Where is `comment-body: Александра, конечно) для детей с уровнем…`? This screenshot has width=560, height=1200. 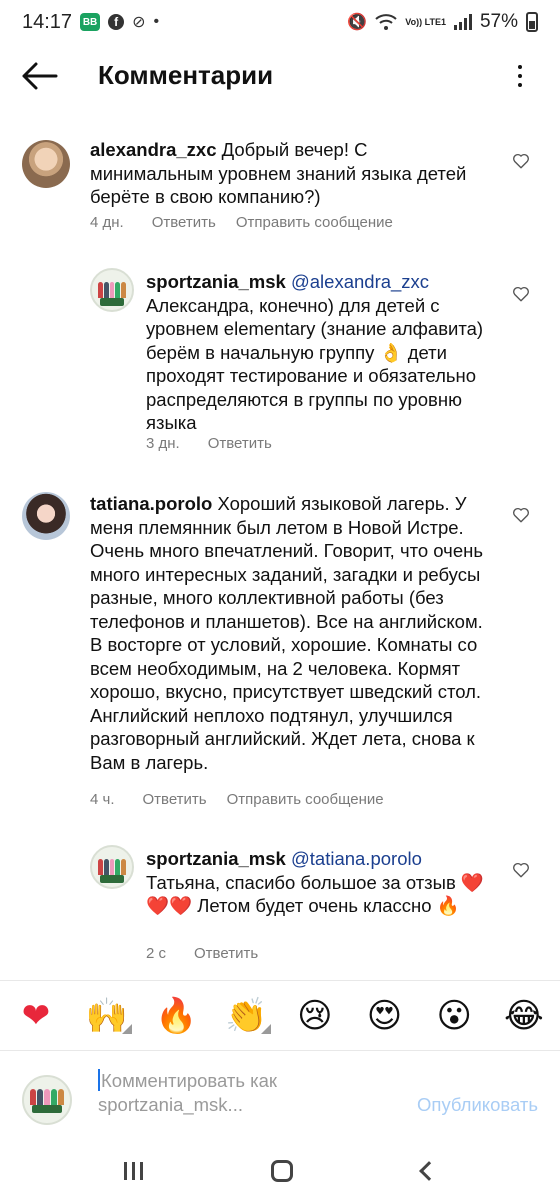 comment-body: Александра, конечно) для детей с уровнем… is located at coordinates (315, 364).